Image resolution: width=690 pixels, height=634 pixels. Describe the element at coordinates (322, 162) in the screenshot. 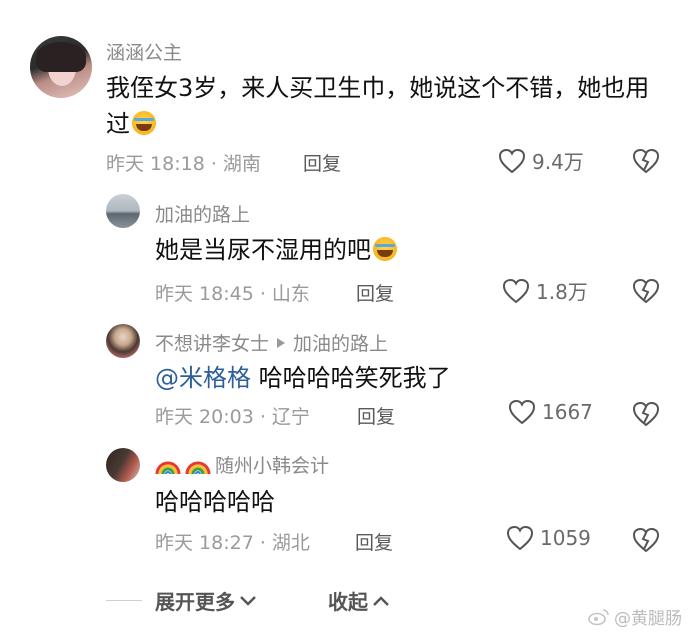

I see `comment-1-reply-button: 回复` at that location.